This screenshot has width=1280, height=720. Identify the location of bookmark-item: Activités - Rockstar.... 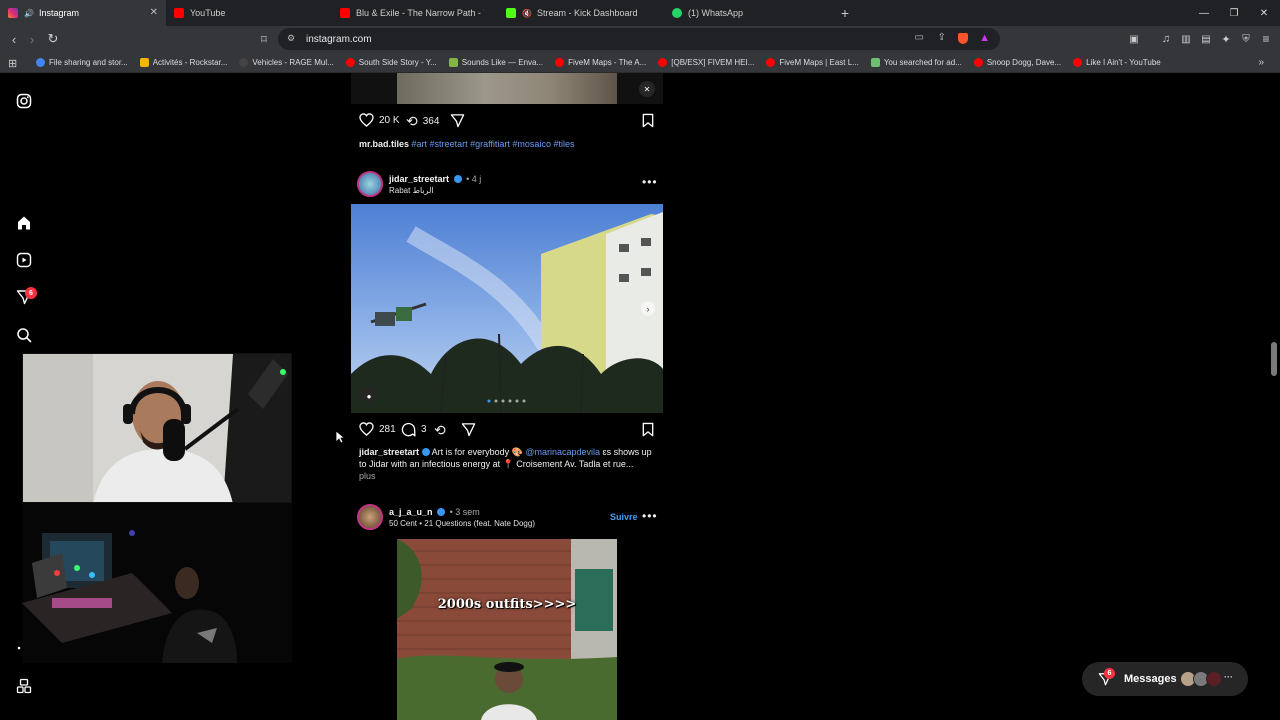
(183, 62).